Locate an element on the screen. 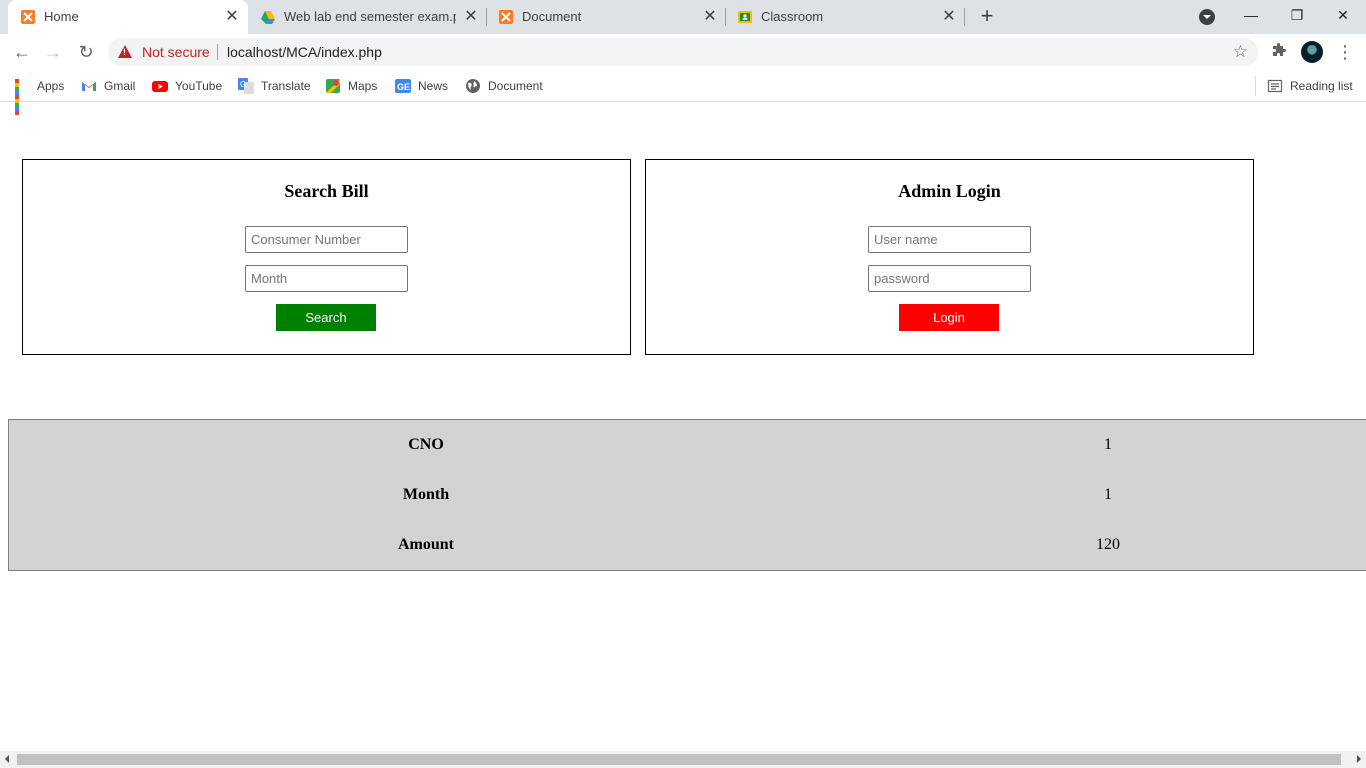 This screenshot has width=1366, height=768. back-button: ← is located at coordinates (22, 52).